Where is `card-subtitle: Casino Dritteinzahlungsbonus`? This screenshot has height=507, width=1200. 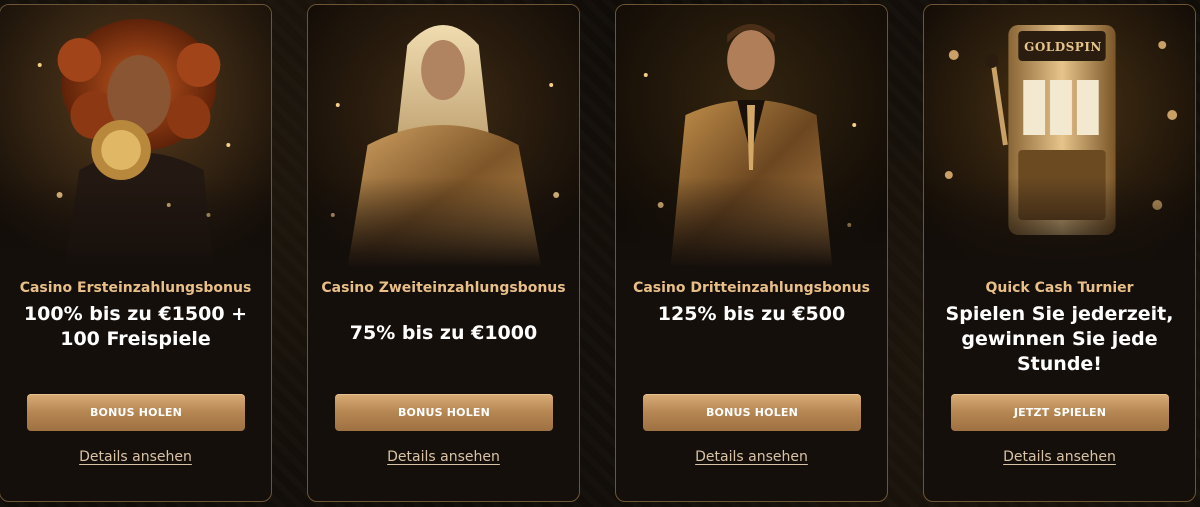 card-subtitle: Casino Dritteinzahlungsbonus is located at coordinates (751, 288).